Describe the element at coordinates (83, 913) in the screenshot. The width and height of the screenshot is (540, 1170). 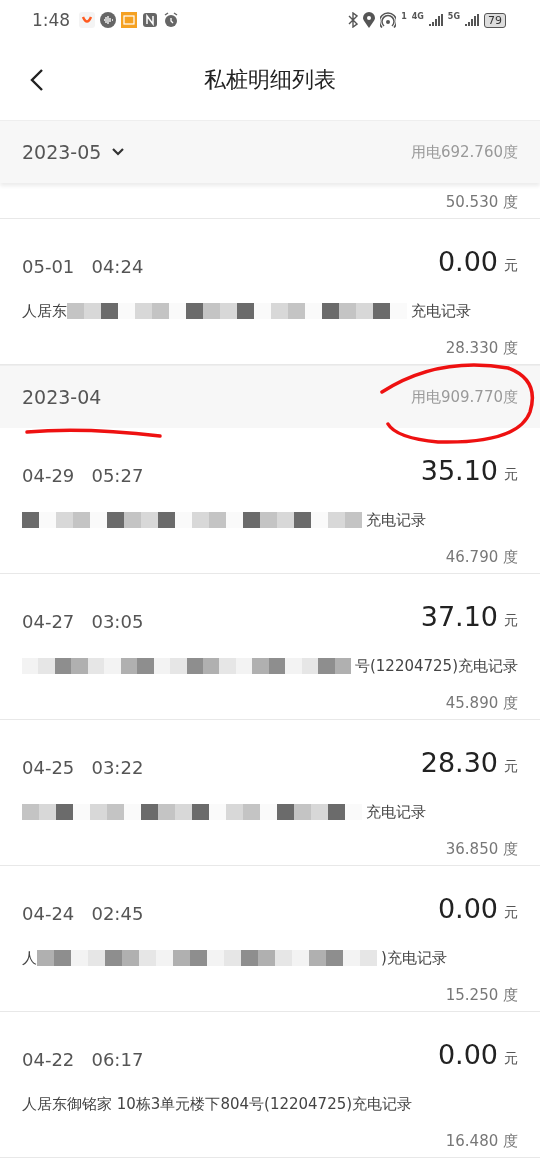
I see `record-datetime: 04-24 02:45` at that location.